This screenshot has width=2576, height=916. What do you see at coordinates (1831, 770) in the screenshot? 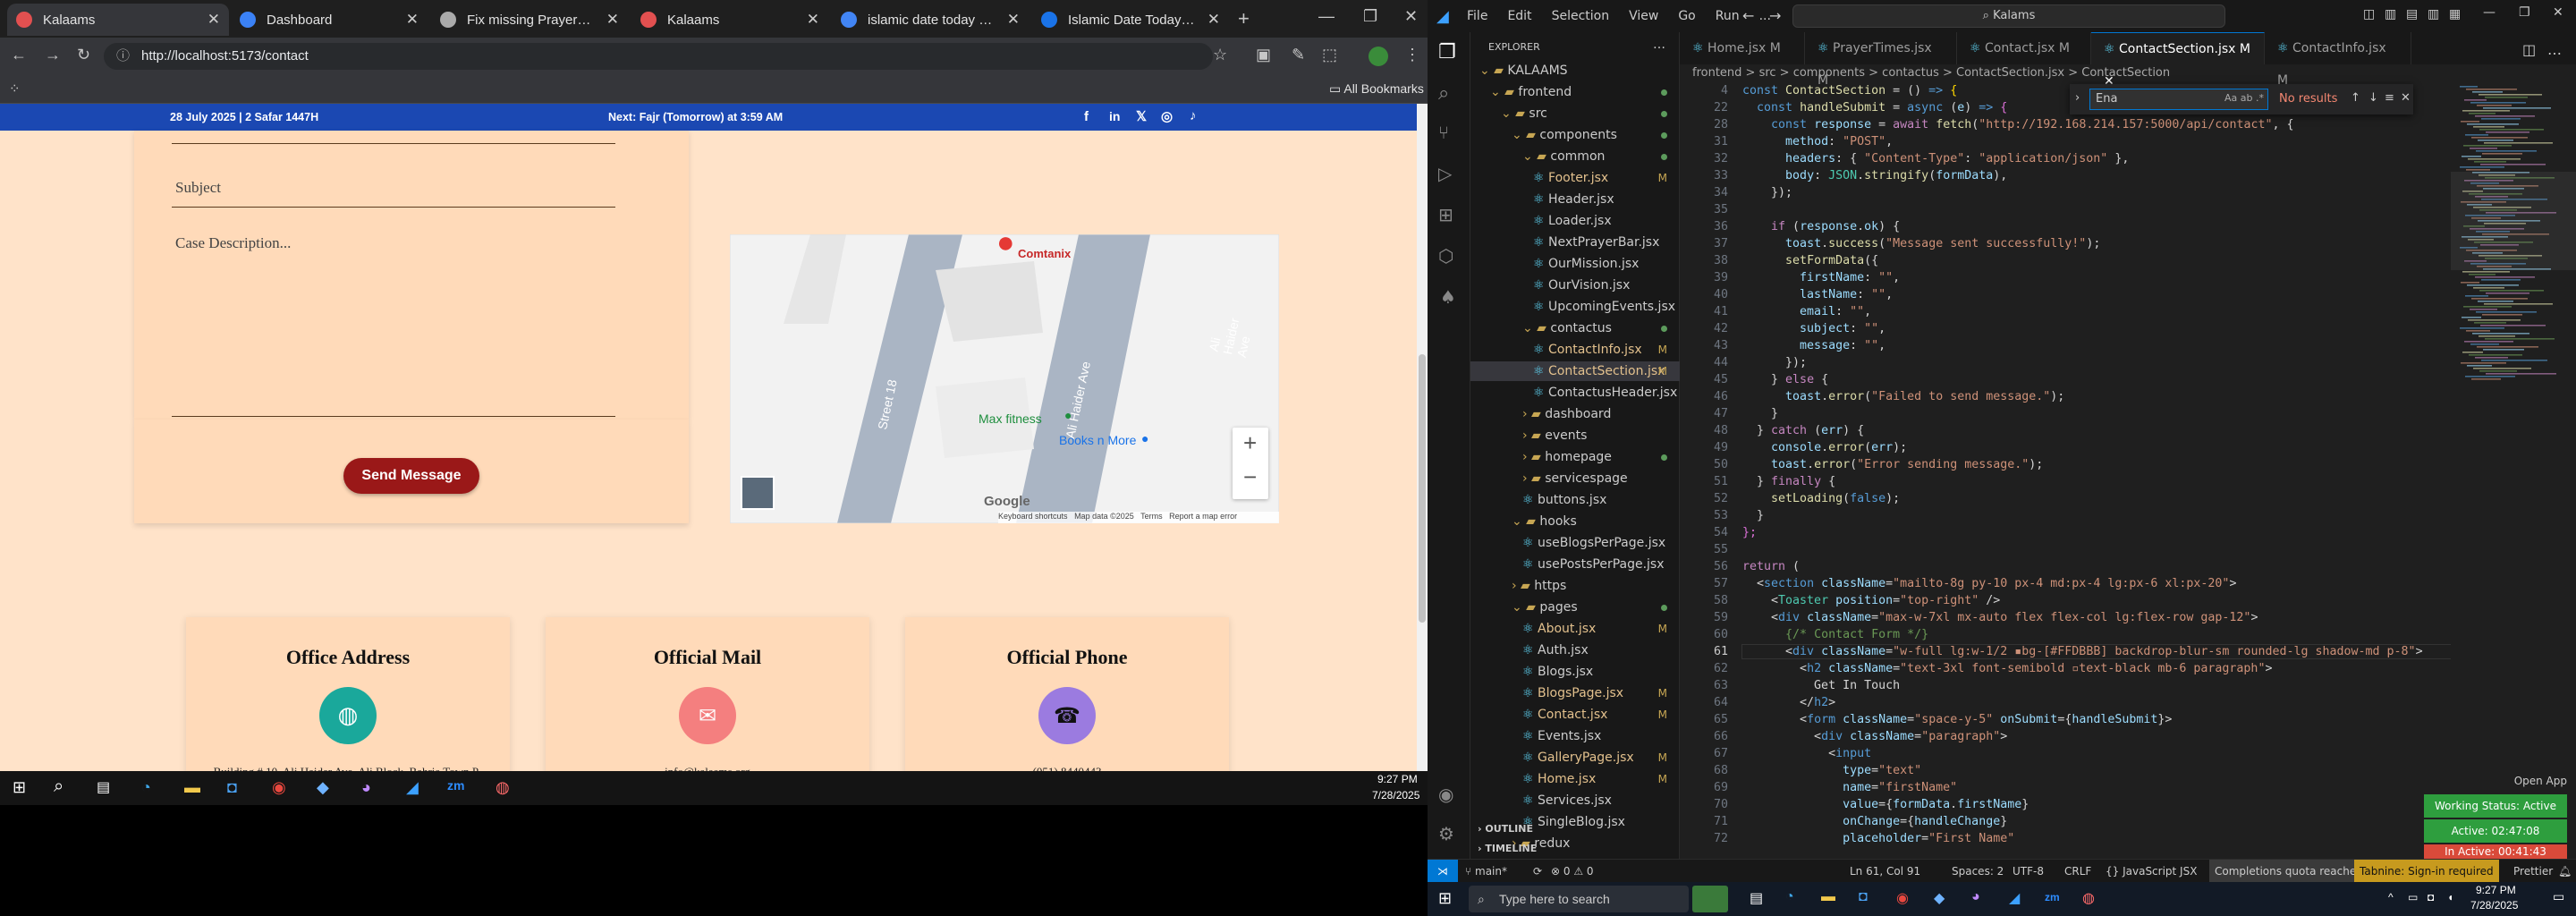
I see `code-line: type="text"` at bounding box center [1831, 770].